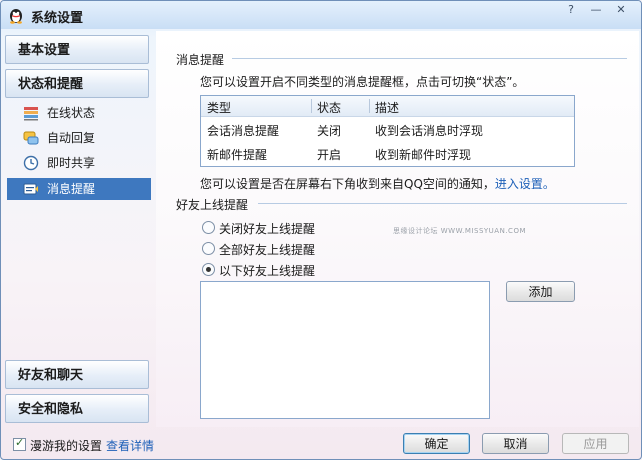 This screenshot has width=642, height=460. I want to click on sidebar-item-instant-share: 即时共享, so click(79, 163).